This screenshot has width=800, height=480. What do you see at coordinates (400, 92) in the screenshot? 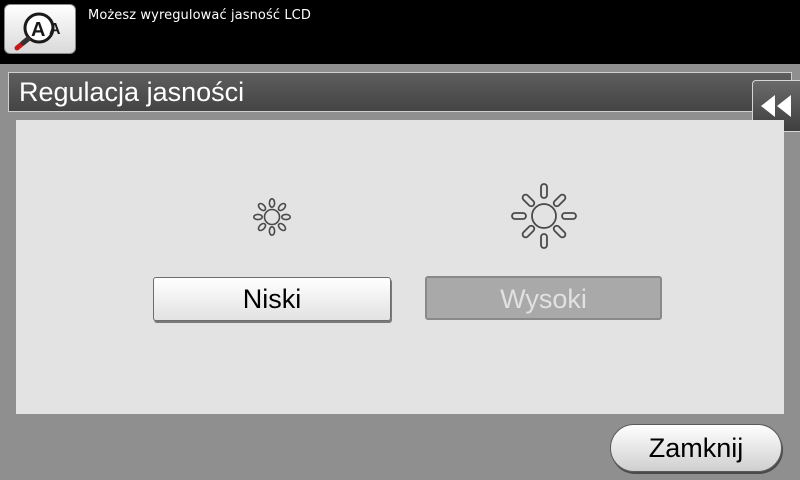
I see `panel-header: Regulacja jasności` at bounding box center [400, 92].